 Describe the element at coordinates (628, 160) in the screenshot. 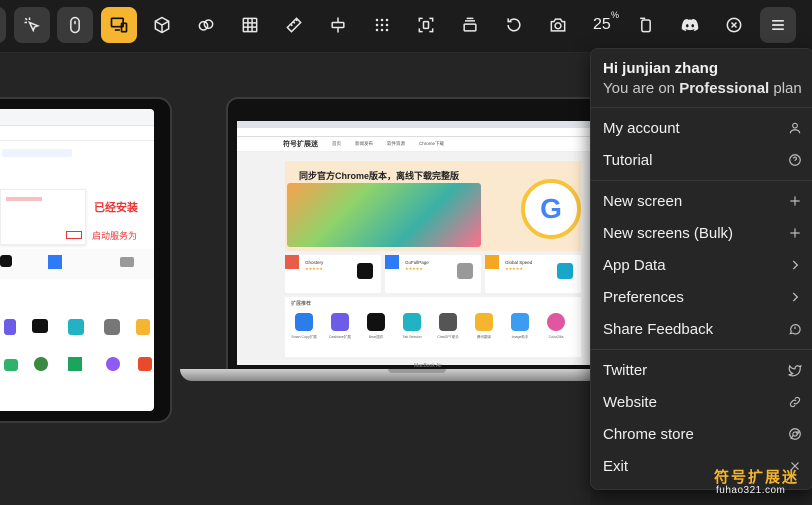

I see `menu-item-label: Tutorial` at that location.